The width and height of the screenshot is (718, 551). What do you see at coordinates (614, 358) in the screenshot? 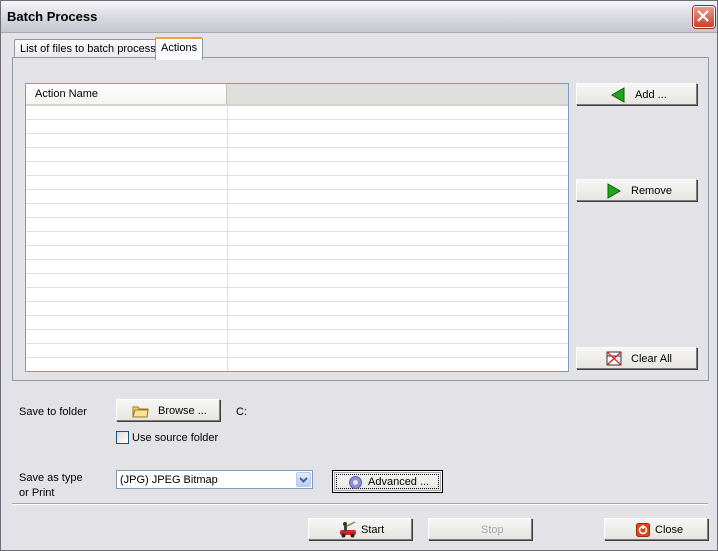
I see `clear-table-icon` at bounding box center [614, 358].